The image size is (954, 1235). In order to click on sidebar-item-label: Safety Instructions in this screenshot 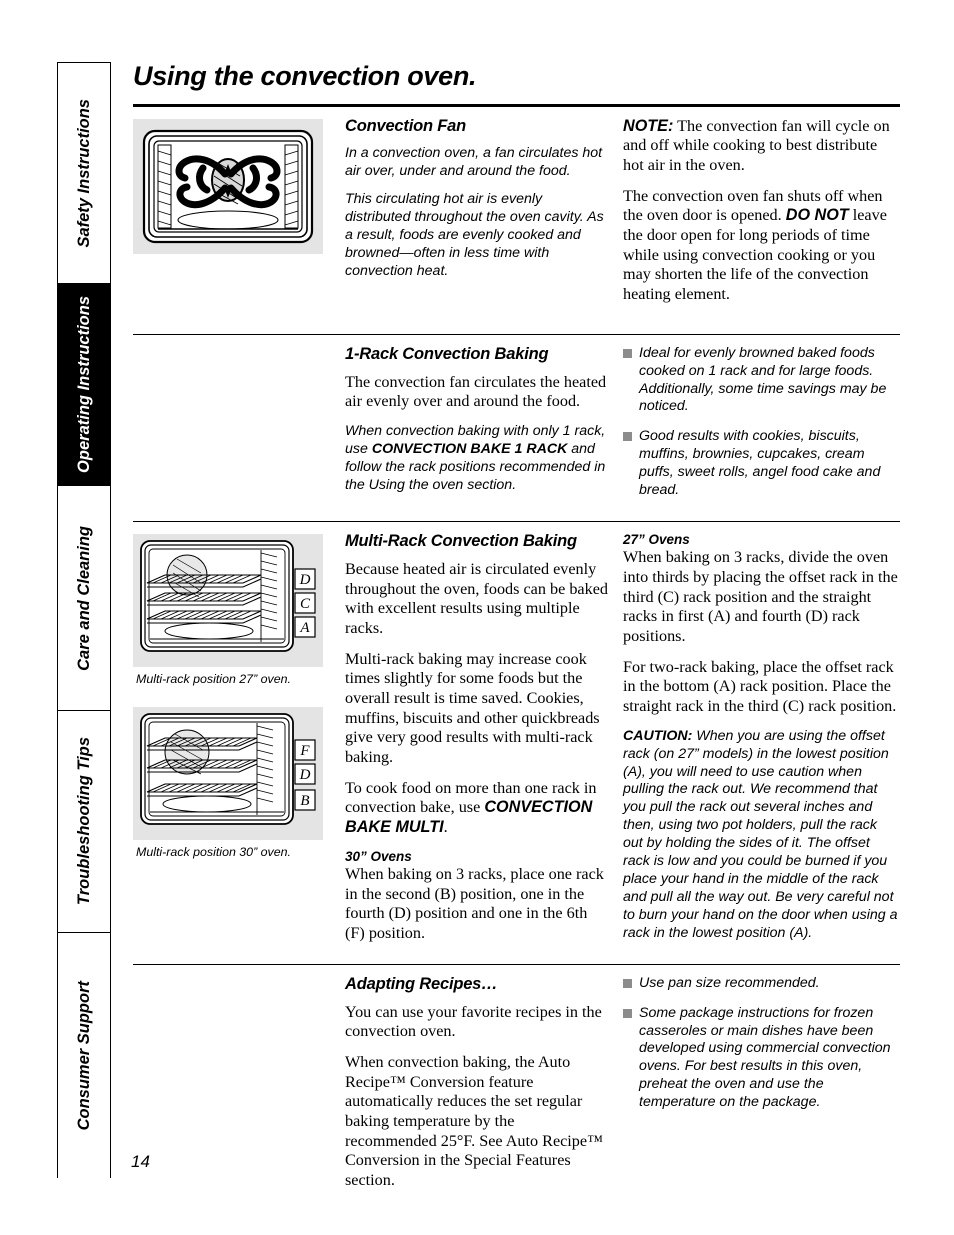, I will do `click(83, 173)`.